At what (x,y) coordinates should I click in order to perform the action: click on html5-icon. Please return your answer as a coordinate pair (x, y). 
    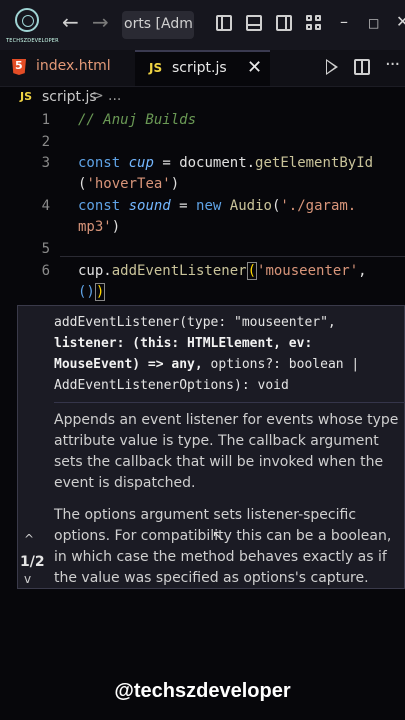
    Looking at the image, I should click on (19, 67).